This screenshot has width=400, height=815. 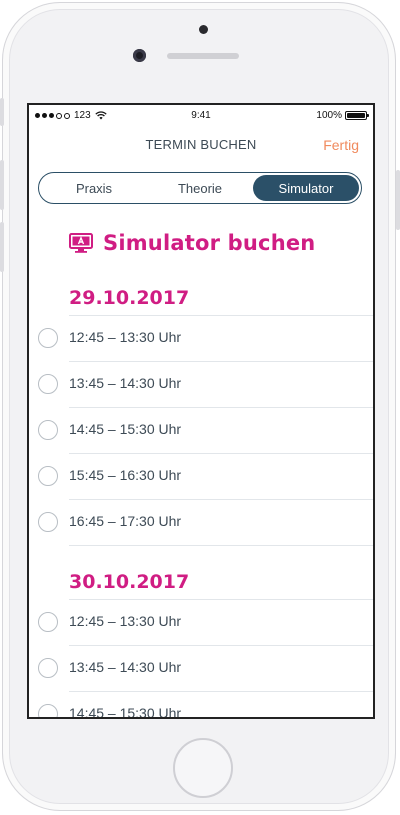 I want to click on slot-time: 15:45 – 16:30 Uhr, so click(x=125, y=475).